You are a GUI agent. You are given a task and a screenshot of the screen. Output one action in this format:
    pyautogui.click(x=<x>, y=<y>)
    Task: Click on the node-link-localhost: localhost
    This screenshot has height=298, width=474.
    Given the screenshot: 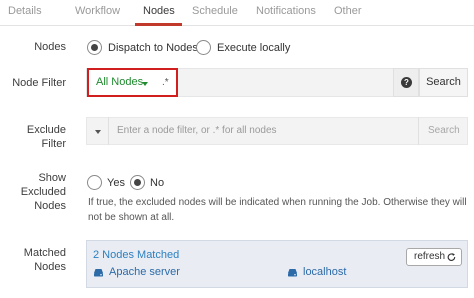 What is the action you would take?
    pyautogui.click(x=324, y=272)
    